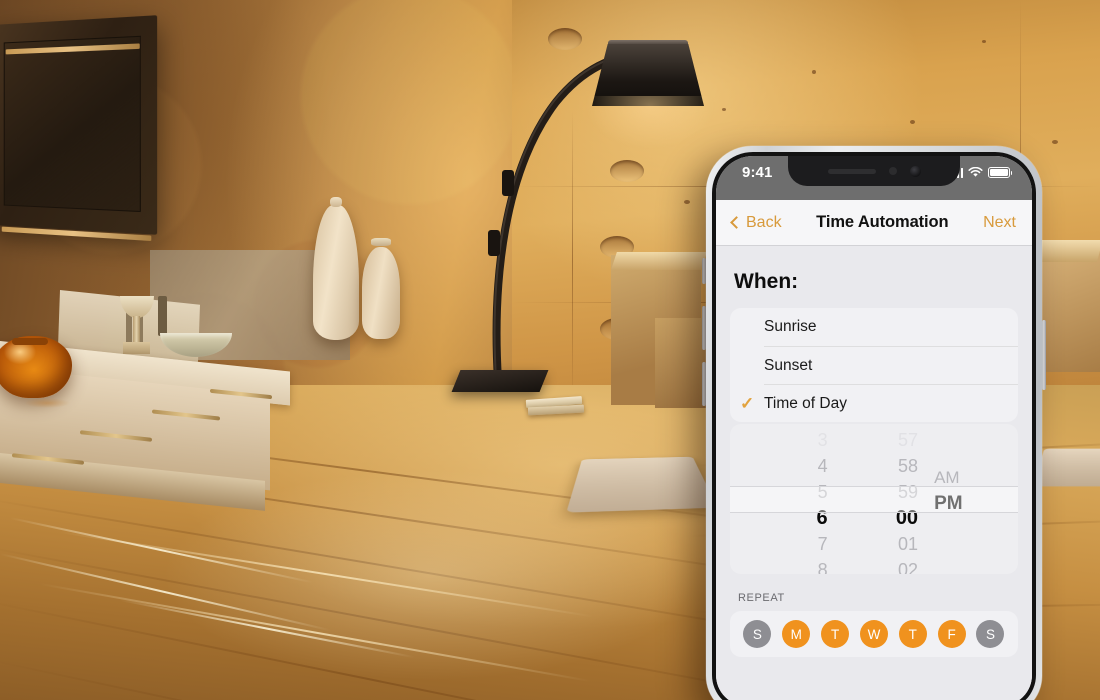  I want to click on option-label: Sunrise, so click(790, 326).